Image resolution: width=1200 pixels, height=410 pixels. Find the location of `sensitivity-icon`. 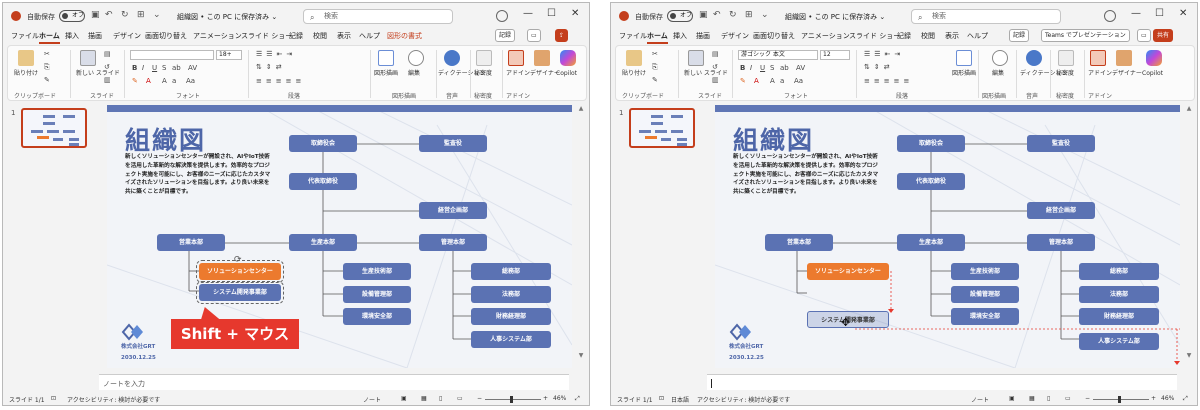

sensitivity-icon is located at coordinates (484, 58).